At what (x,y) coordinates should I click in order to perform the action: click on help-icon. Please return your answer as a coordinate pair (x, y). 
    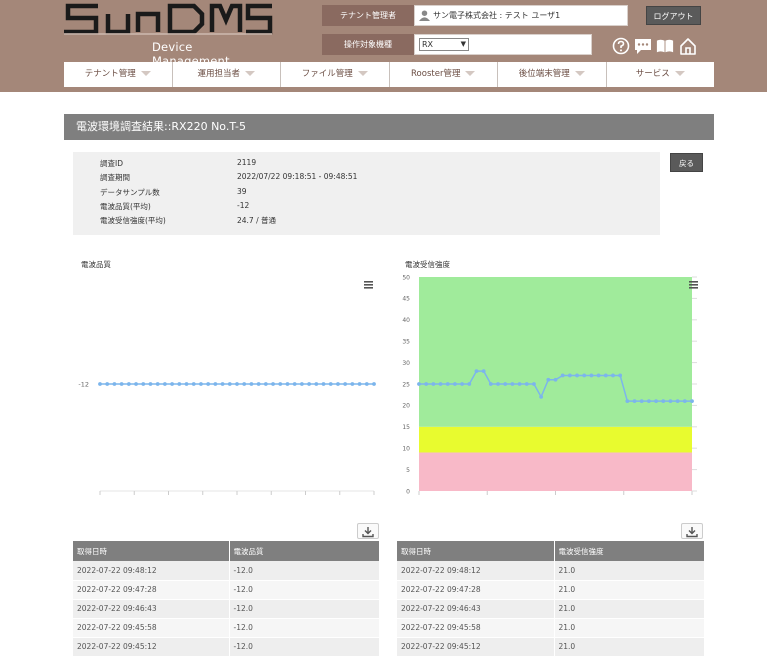
    Looking at the image, I should click on (621, 46).